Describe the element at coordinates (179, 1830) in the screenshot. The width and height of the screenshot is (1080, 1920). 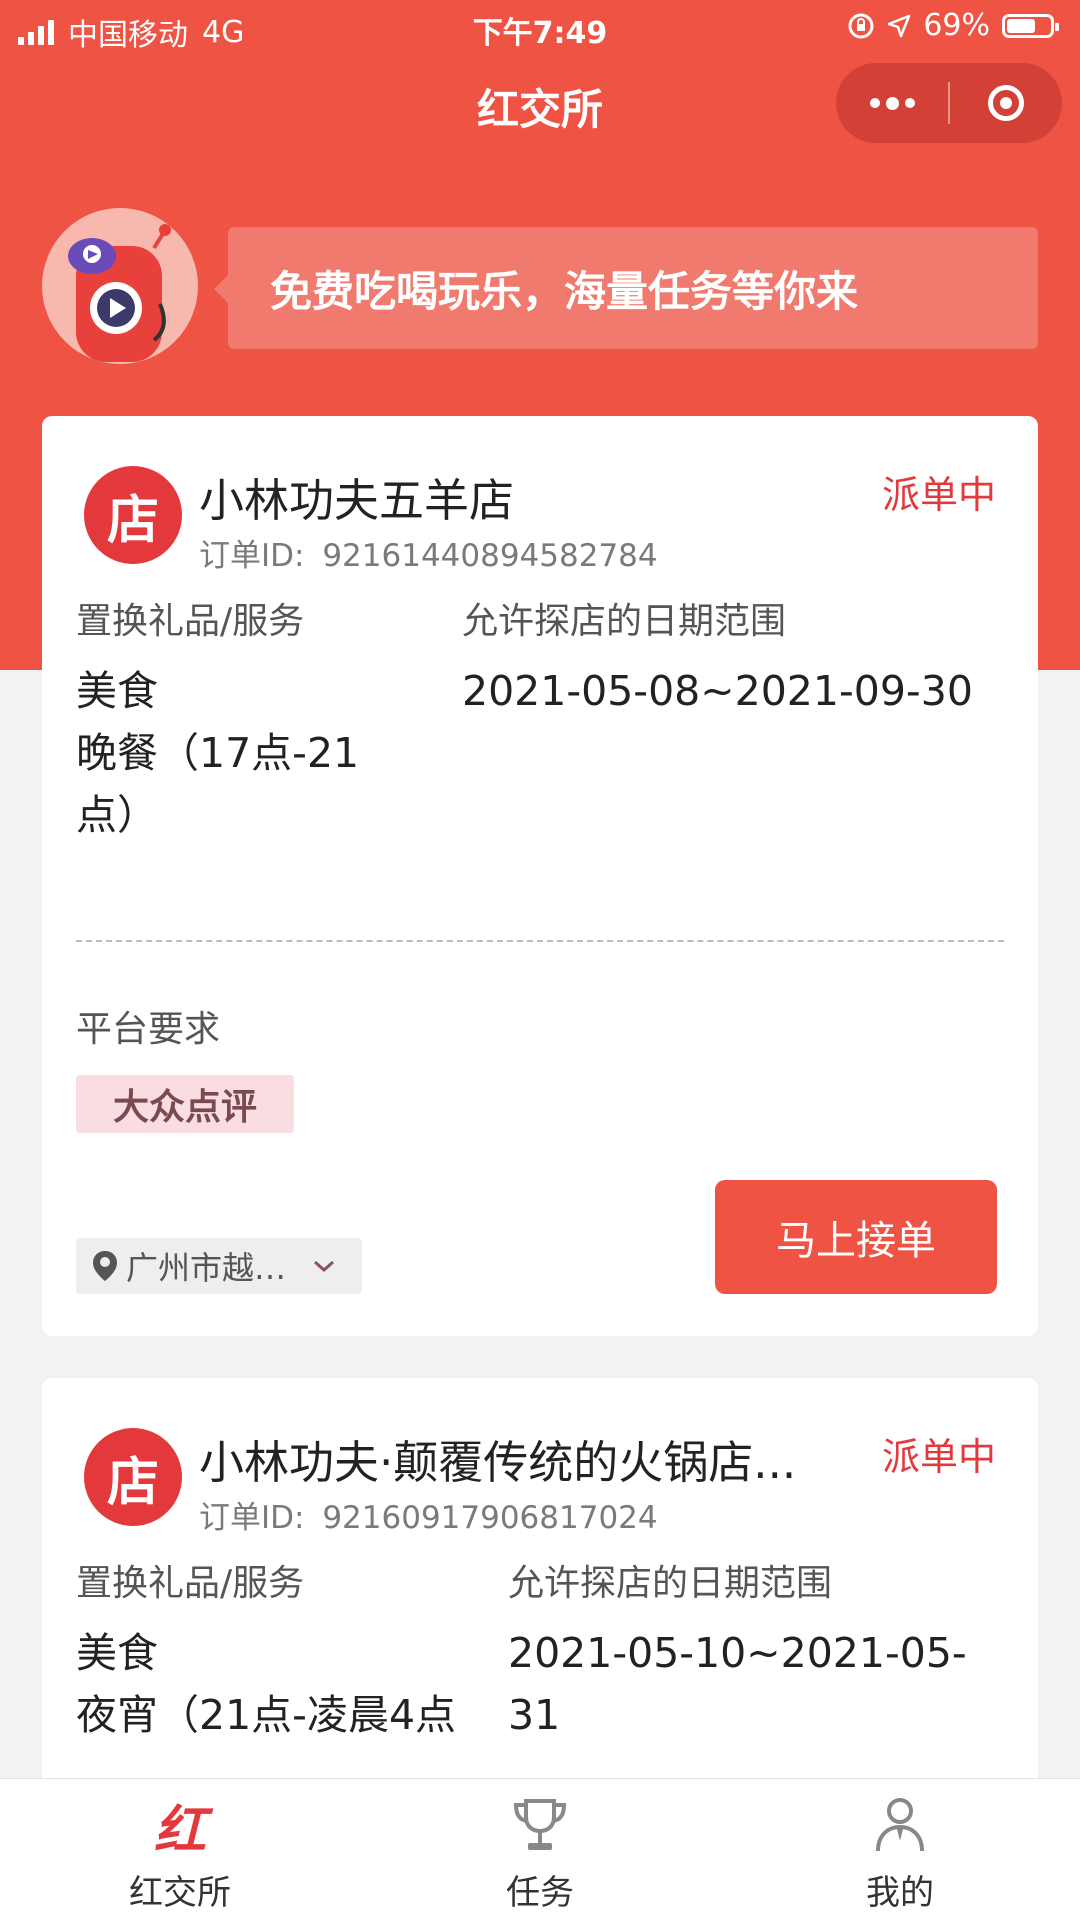
I see `logo-glyph: 红` at that location.